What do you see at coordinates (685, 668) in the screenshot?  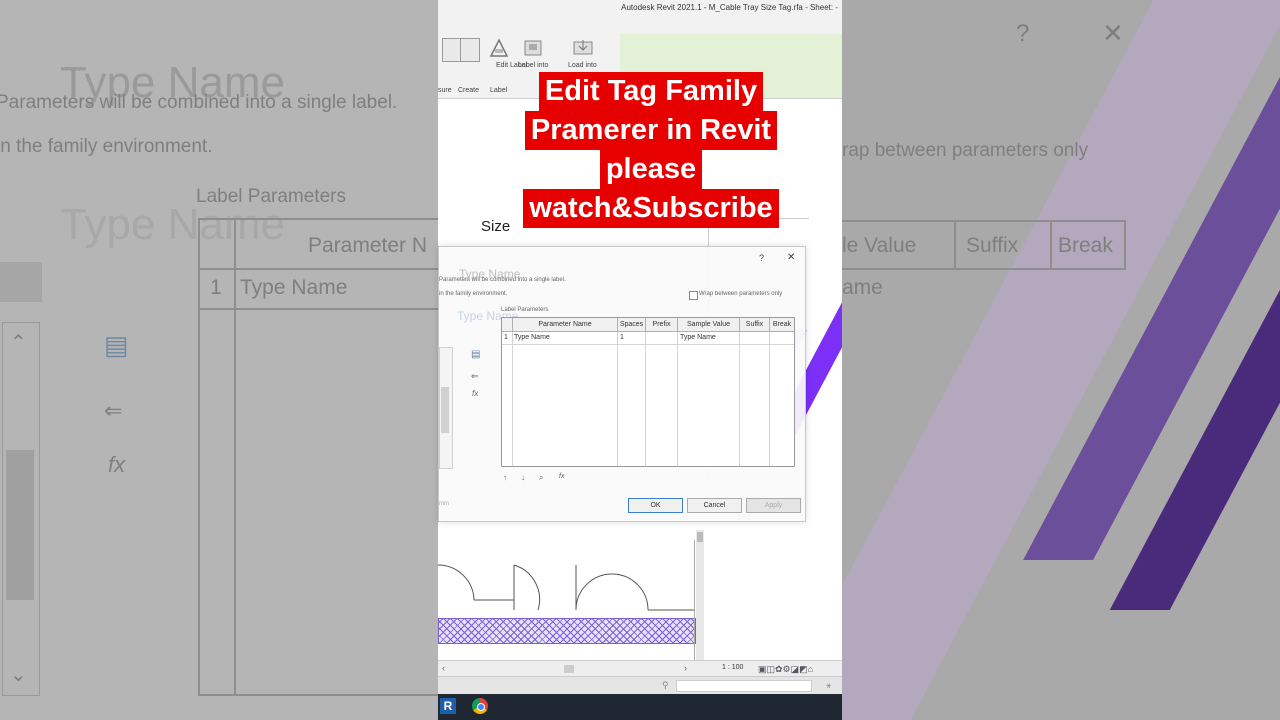 I see `scroll-right-icon: ›` at bounding box center [685, 668].